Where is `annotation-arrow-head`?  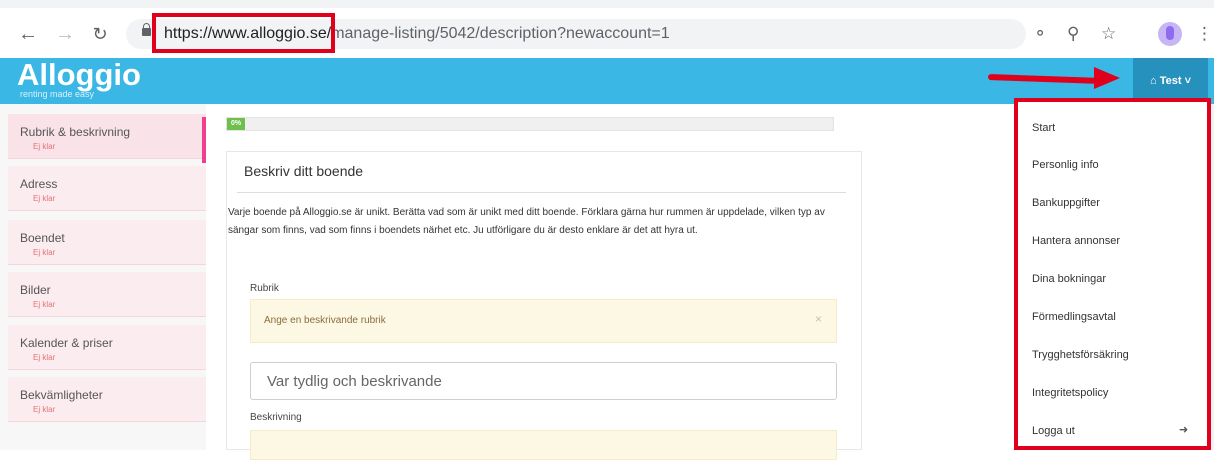 annotation-arrow-head is located at coordinates (1107, 78).